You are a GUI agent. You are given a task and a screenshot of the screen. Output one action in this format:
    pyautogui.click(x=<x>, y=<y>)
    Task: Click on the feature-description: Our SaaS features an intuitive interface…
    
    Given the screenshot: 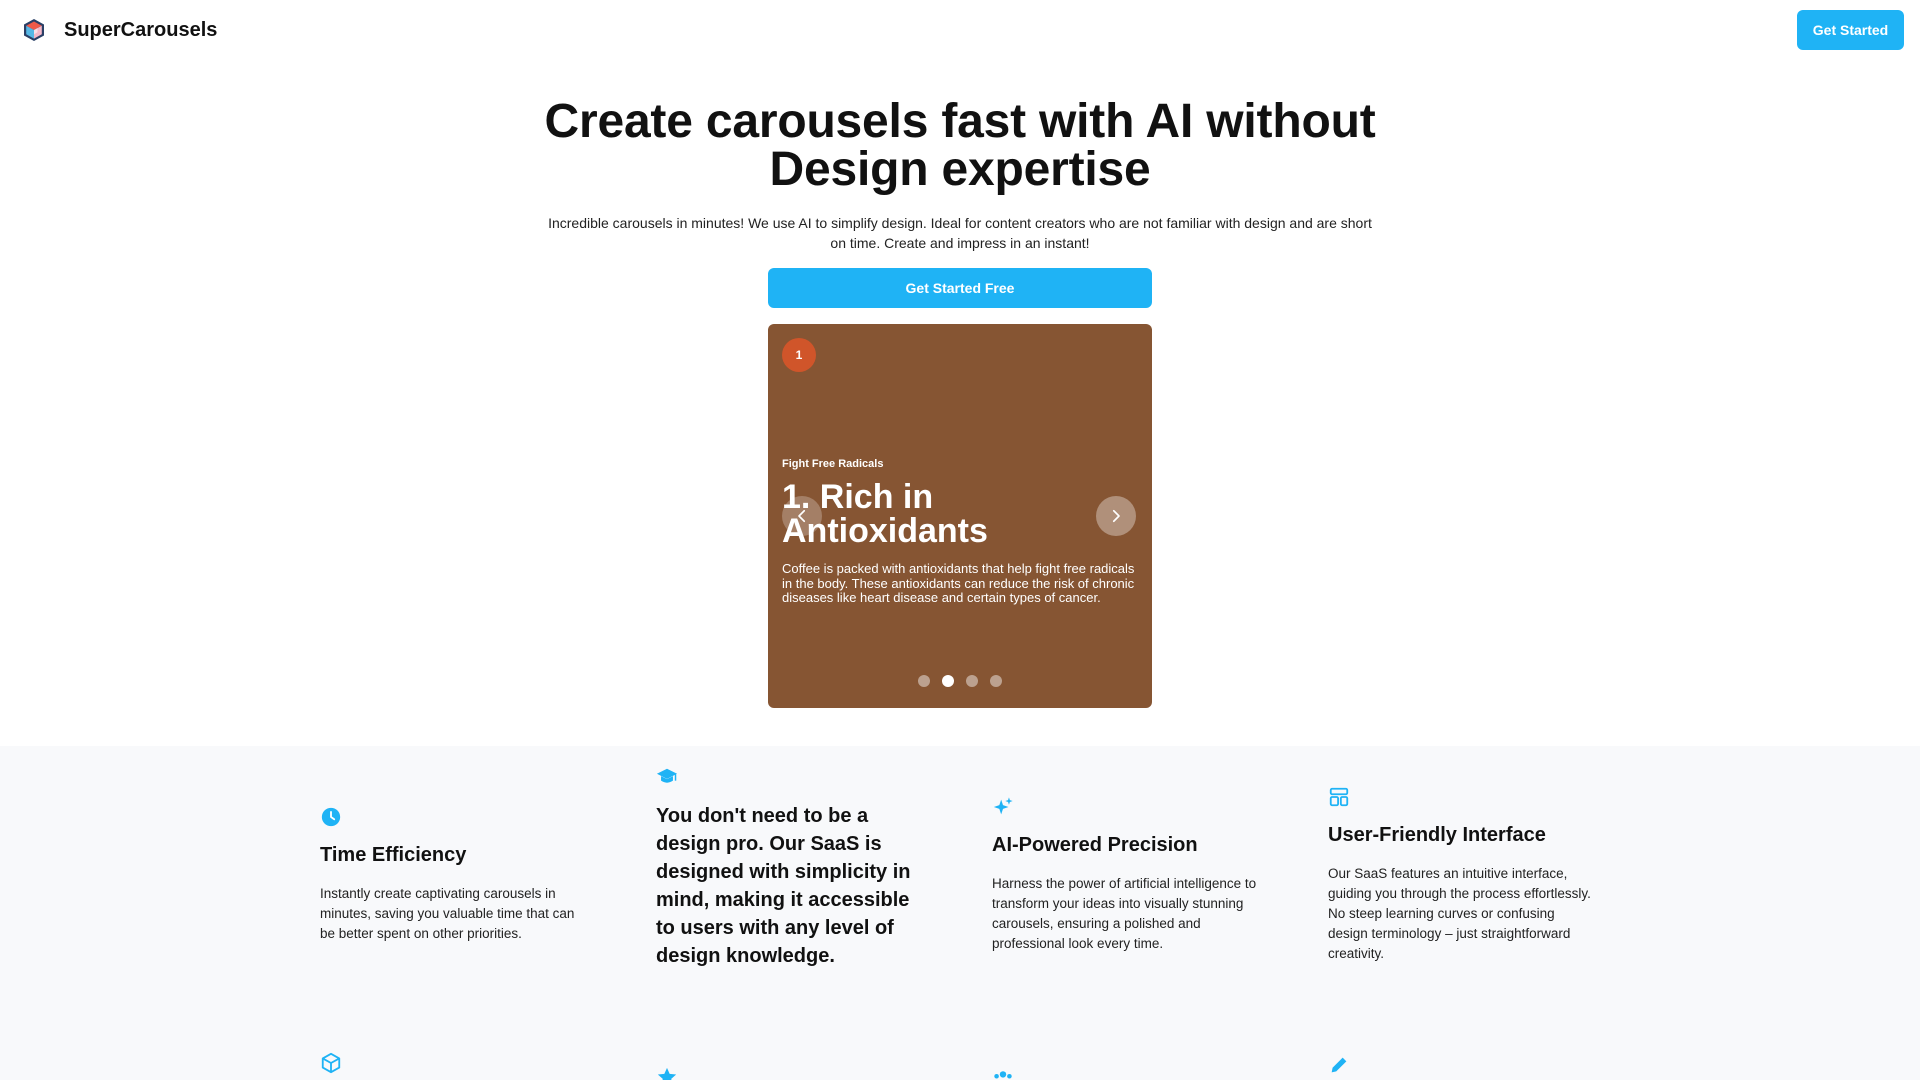 What is the action you would take?
    pyautogui.click(x=1459, y=913)
    